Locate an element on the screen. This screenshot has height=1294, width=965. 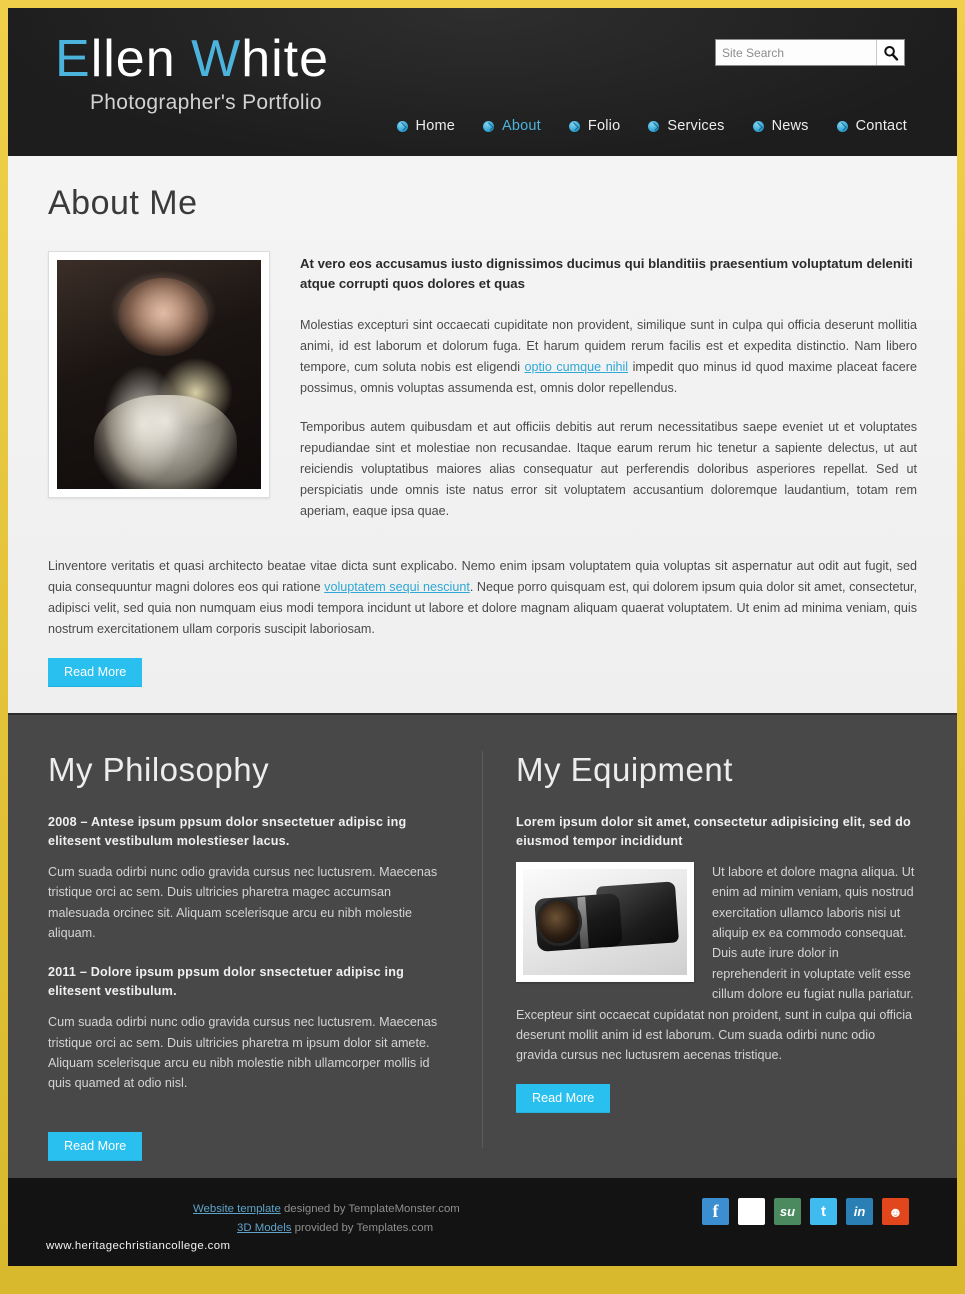
camera-photo is located at coordinates (605, 921).